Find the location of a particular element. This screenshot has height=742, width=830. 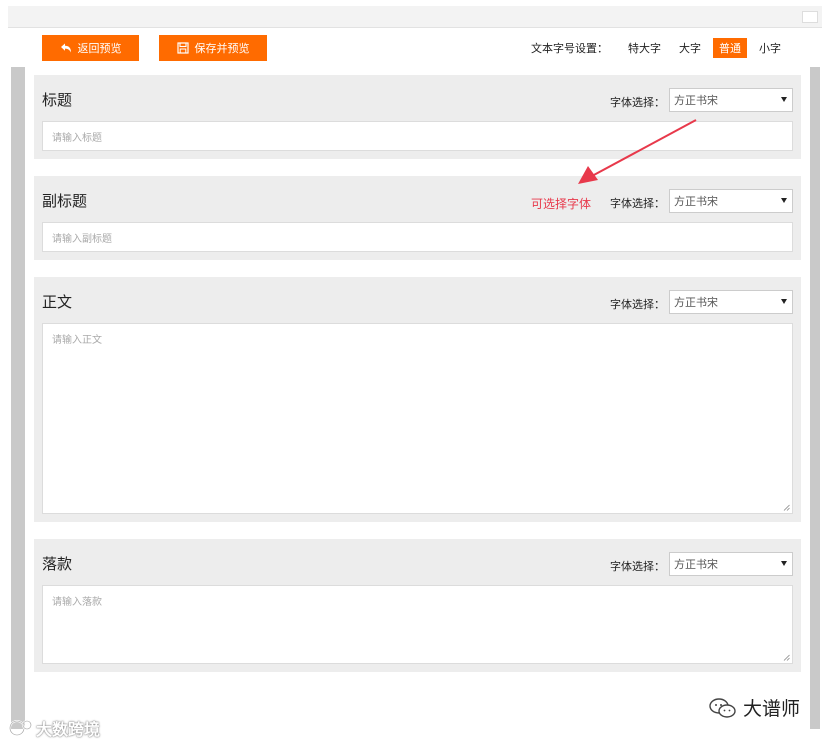

window-top-strip is located at coordinates (415, 17).